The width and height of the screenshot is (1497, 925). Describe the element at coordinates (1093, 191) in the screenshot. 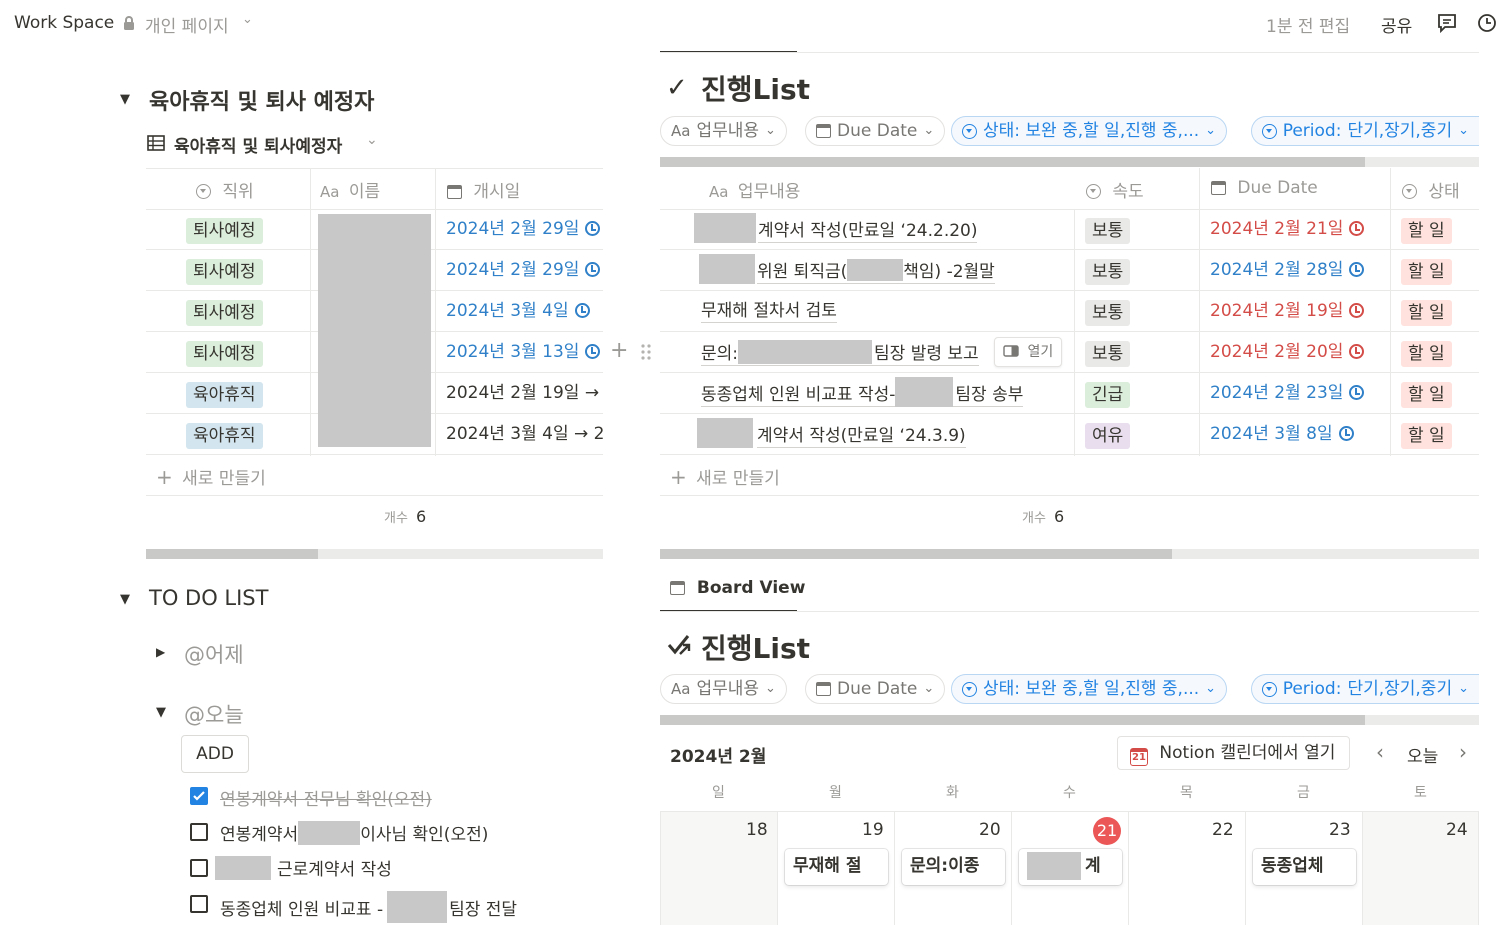

I see `select-property-icon` at that location.